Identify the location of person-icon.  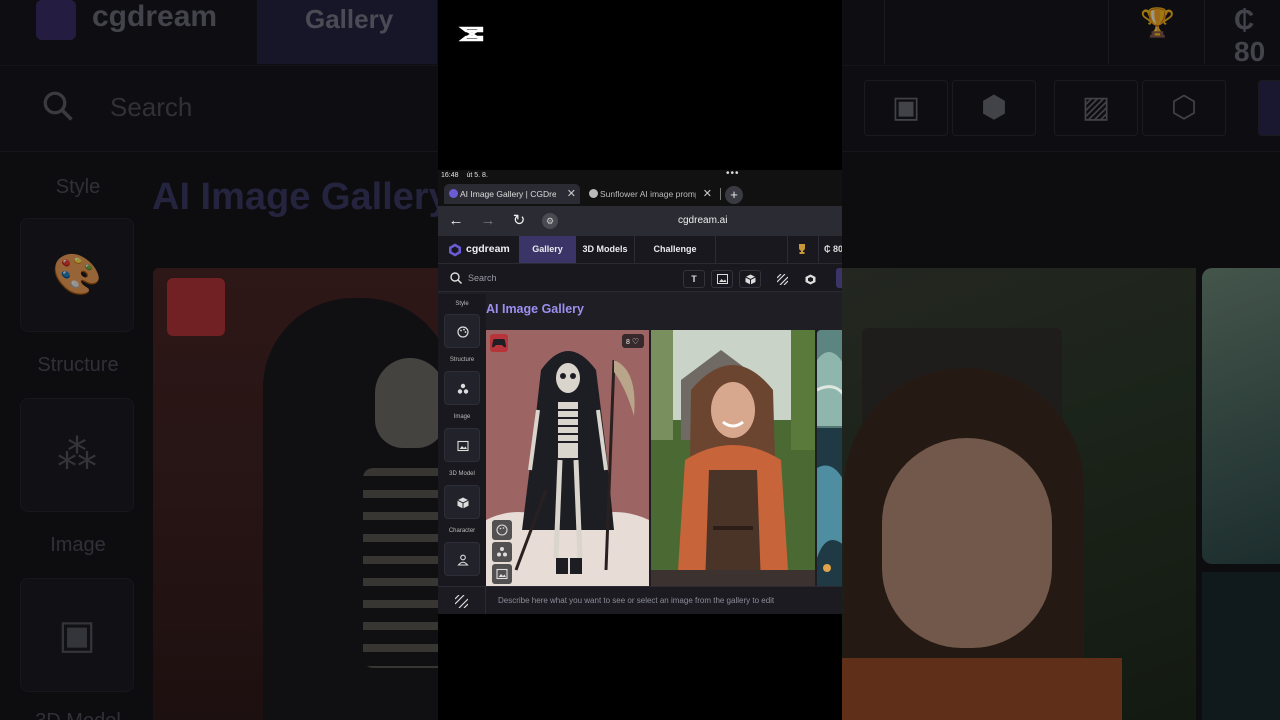
(463, 560).